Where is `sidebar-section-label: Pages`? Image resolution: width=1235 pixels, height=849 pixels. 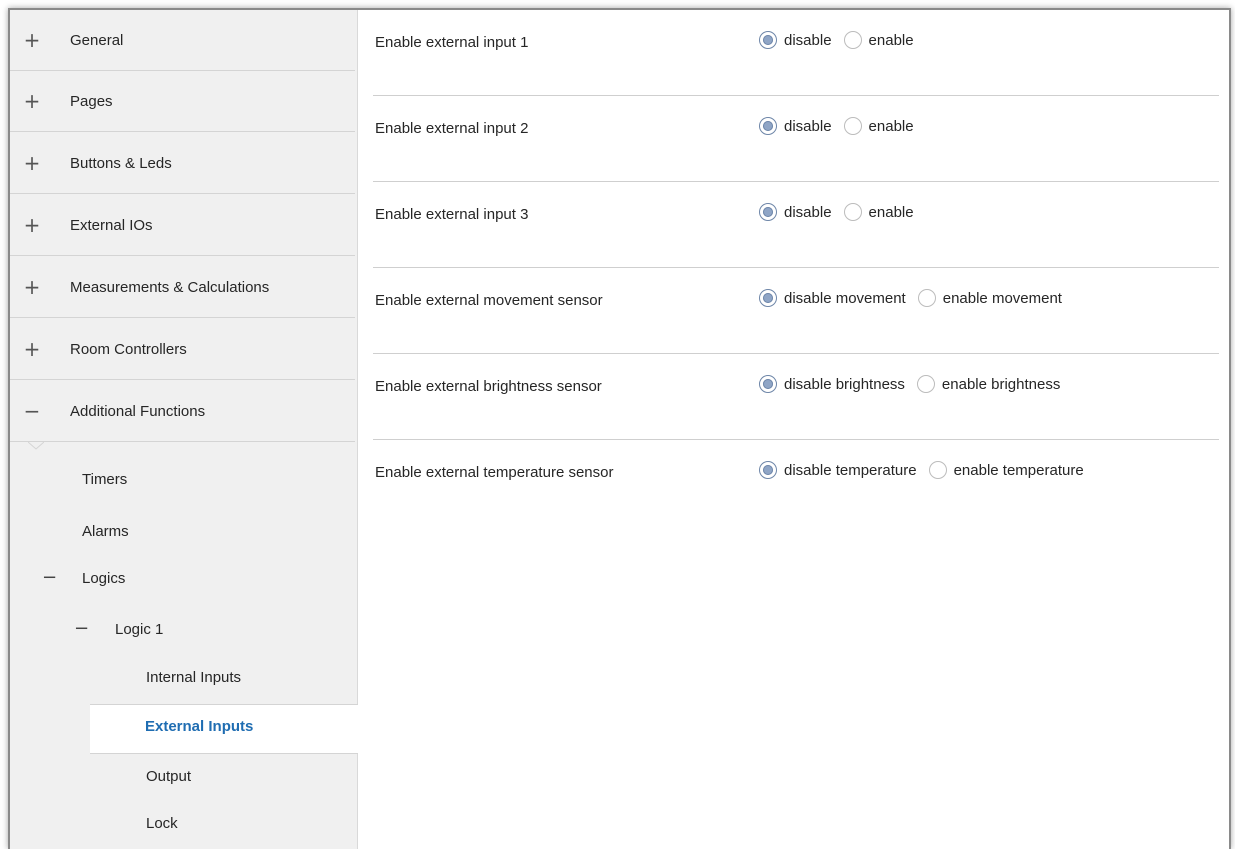
sidebar-section-label: Pages is located at coordinates (91, 101).